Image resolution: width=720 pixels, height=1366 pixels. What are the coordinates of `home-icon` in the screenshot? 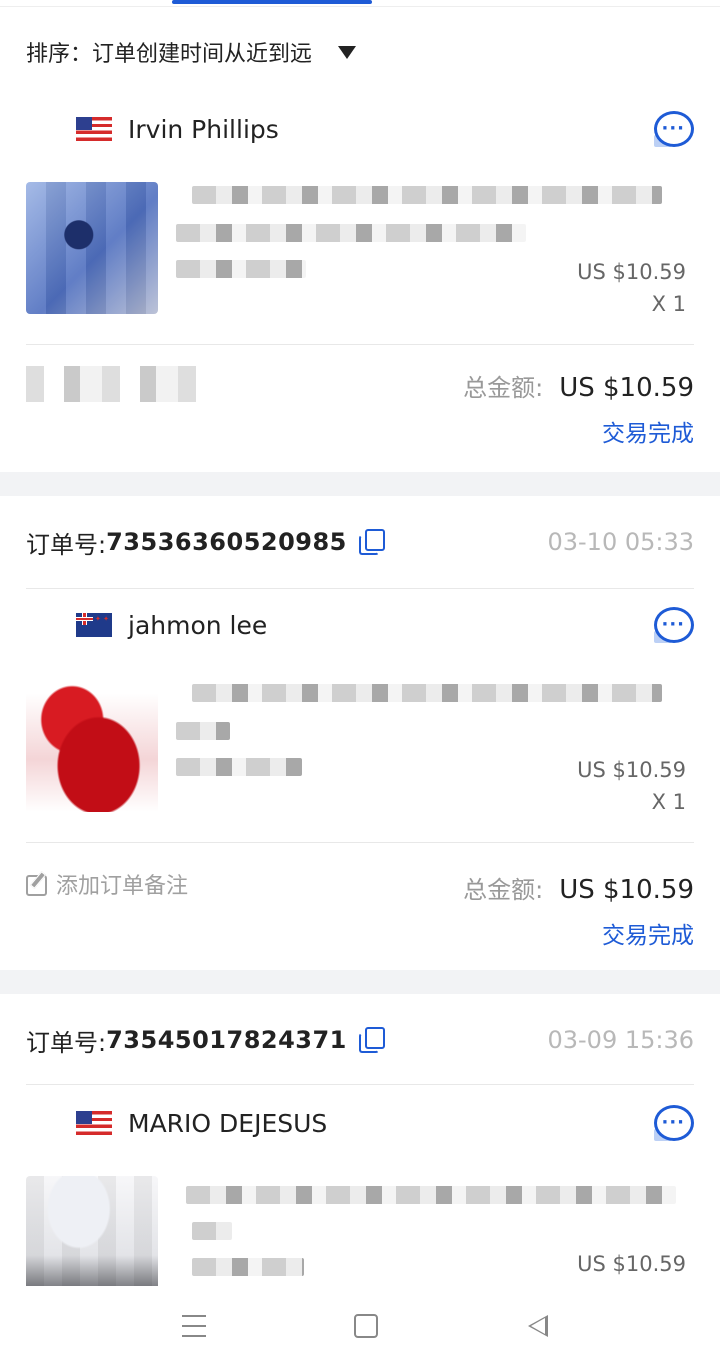 It's located at (366, 1326).